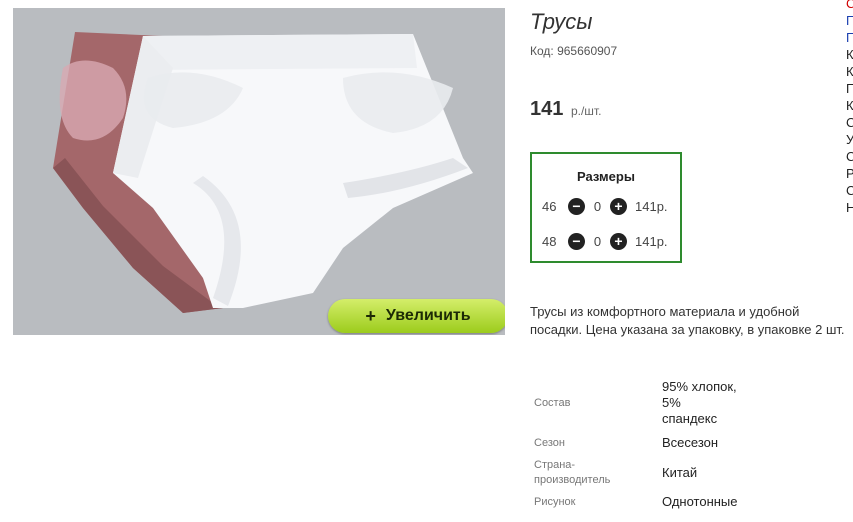 The height and width of the screenshot is (522, 853). What do you see at coordinates (634, 473) in the screenshot?
I see `attribute-row: Страна-производитель Китай` at bounding box center [634, 473].